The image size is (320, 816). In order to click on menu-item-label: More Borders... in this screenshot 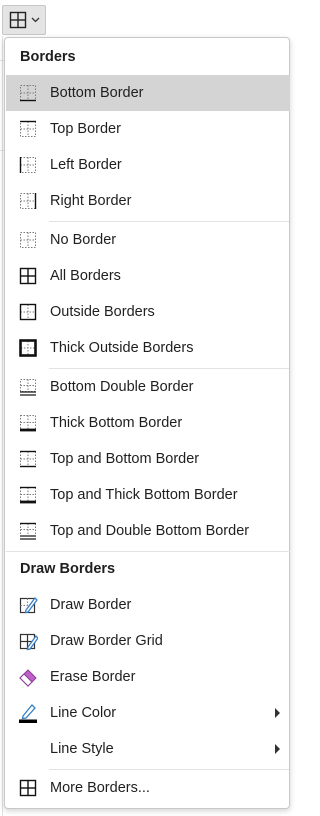, I will do `click(100, 788)`.